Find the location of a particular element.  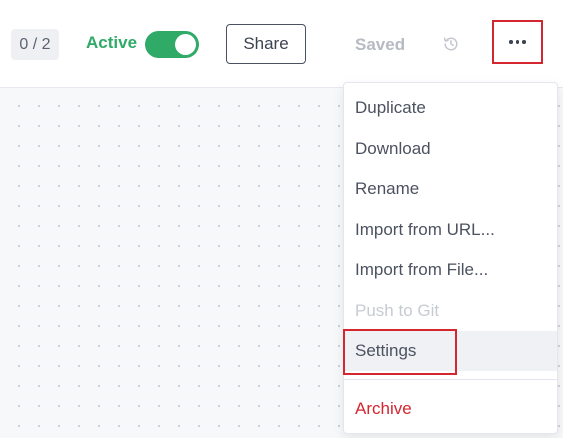

settings-highlight-box is located at coordinates (400, 352).